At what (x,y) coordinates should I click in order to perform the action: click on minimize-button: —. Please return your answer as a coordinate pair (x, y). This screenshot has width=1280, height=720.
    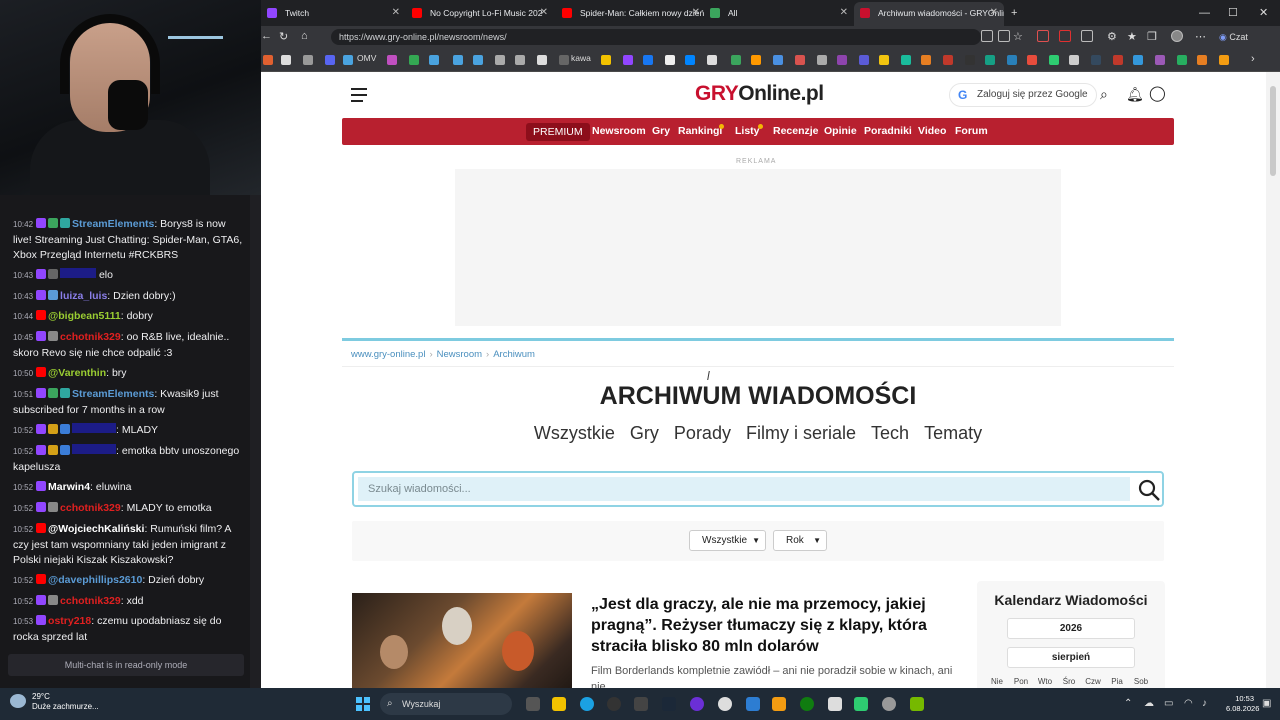
    Looking at the image, I should click on (1204, 13).